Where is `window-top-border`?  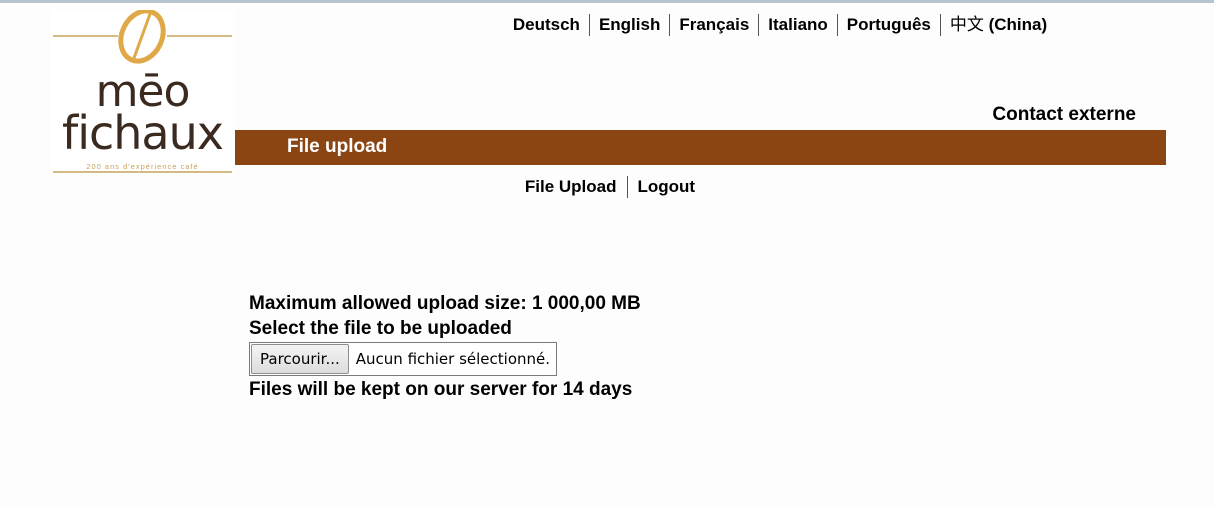 window-top-border is located at coordinates (607, 1).